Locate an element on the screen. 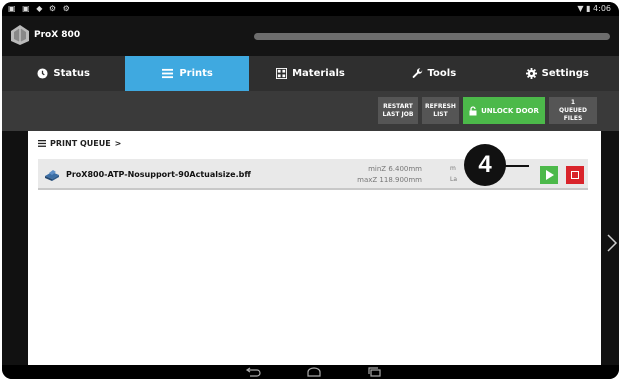  tab-label: Settings is located at coordinates (565, 73).